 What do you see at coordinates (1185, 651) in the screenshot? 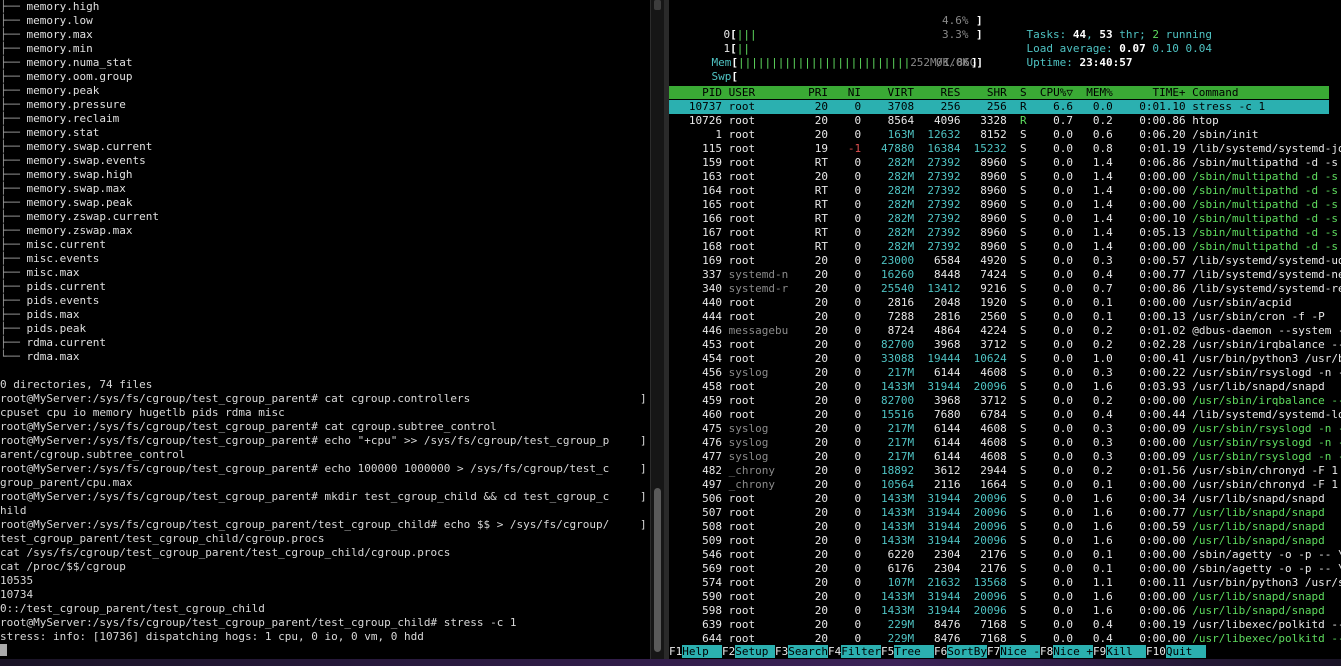
I see `function-key-label: Quit` at bounding box center [1185, 651].